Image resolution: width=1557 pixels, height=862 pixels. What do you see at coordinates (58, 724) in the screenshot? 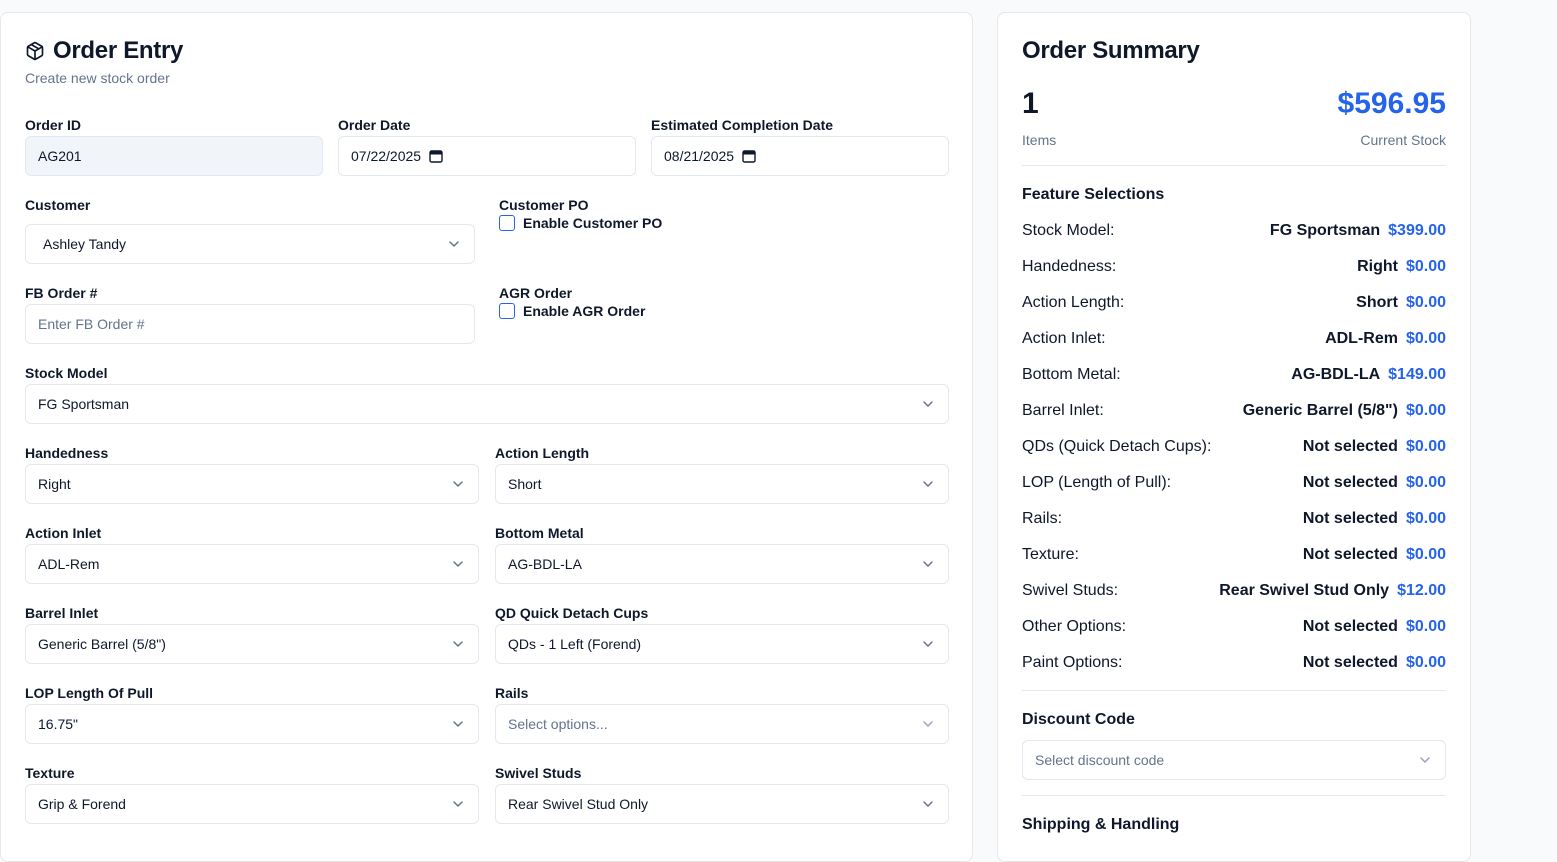
I see `lop-value: 16.75"` at bounding box center [58, 724].